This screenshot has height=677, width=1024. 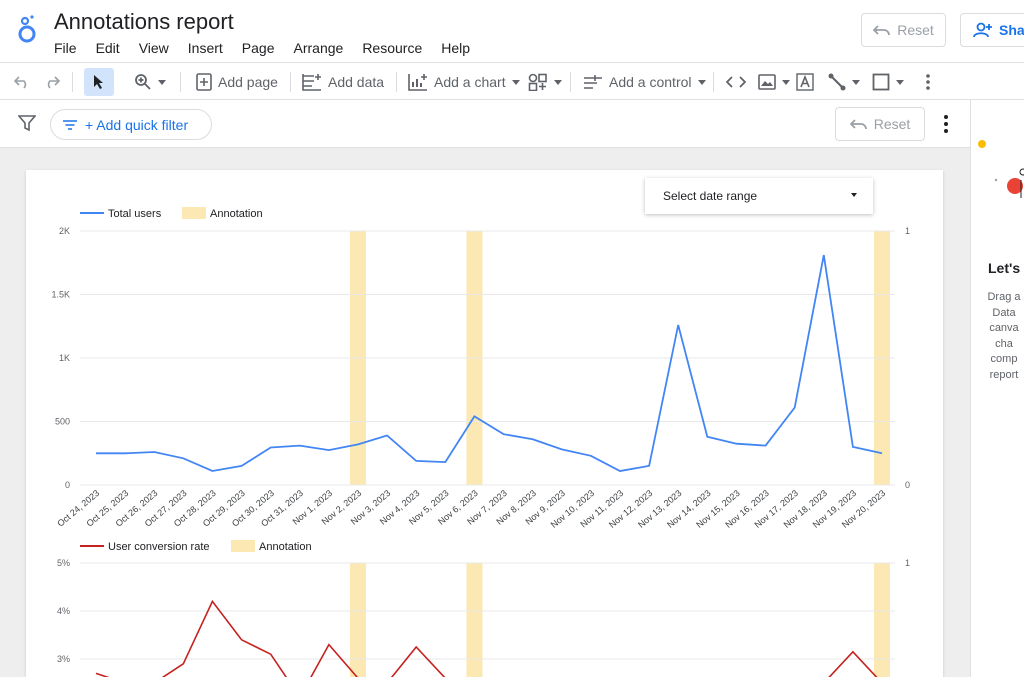 I want to click on right-side-panel: Let's Drag a Data canva cha comp report, so click(x=997, y=388).